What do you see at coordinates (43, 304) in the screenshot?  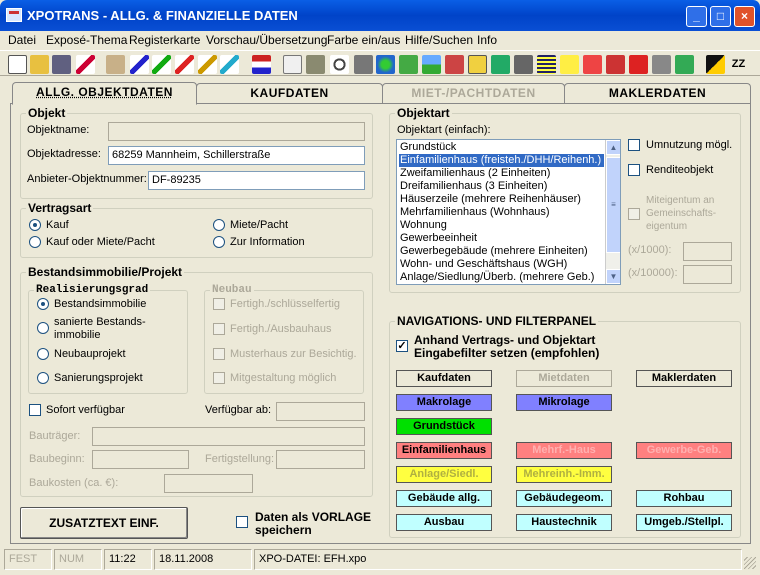 I see `radio-bestandsimmobilie` at bounding box center [43, 304].